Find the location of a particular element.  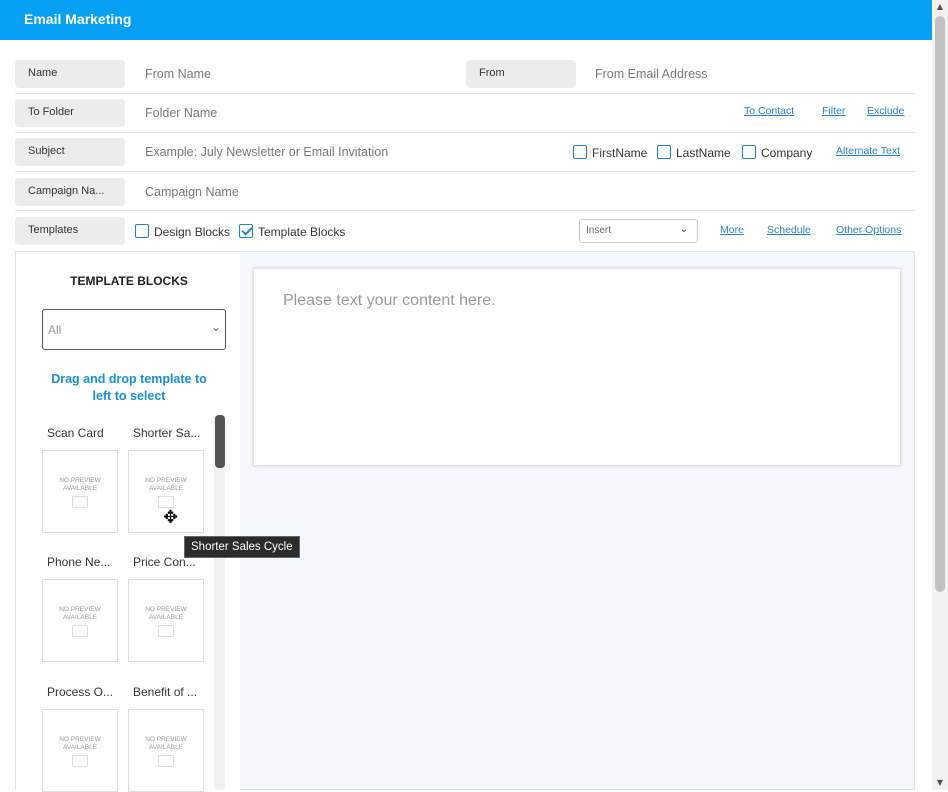

template-card-process: NO PREVIEW AVAILABLE is located at coordinates (80, 750).